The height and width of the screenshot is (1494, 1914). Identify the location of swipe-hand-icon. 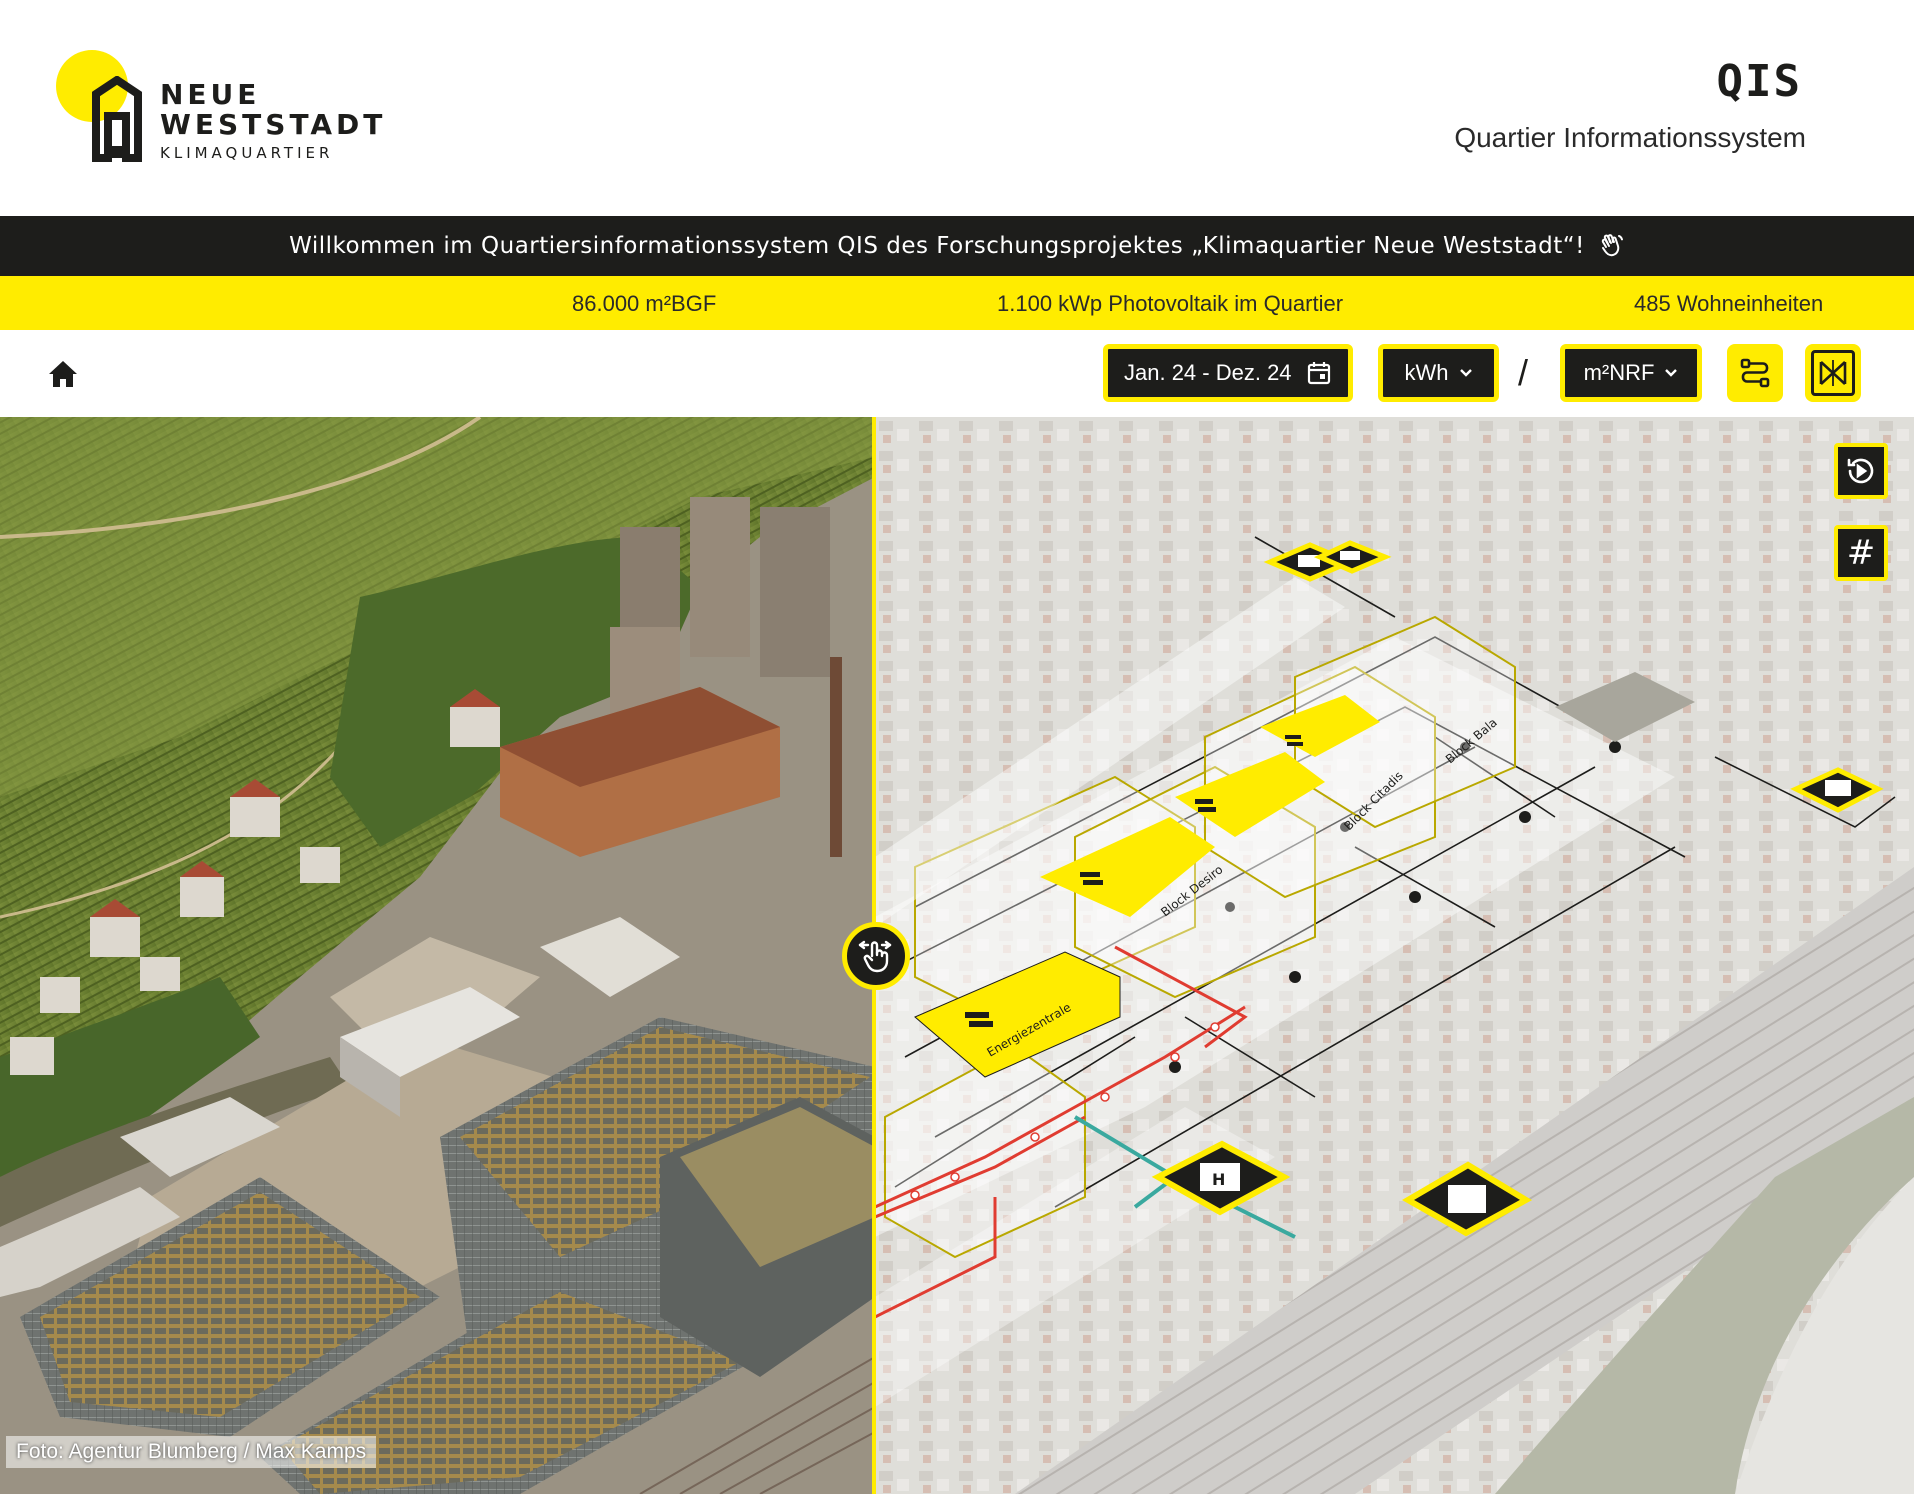
(875, 956).